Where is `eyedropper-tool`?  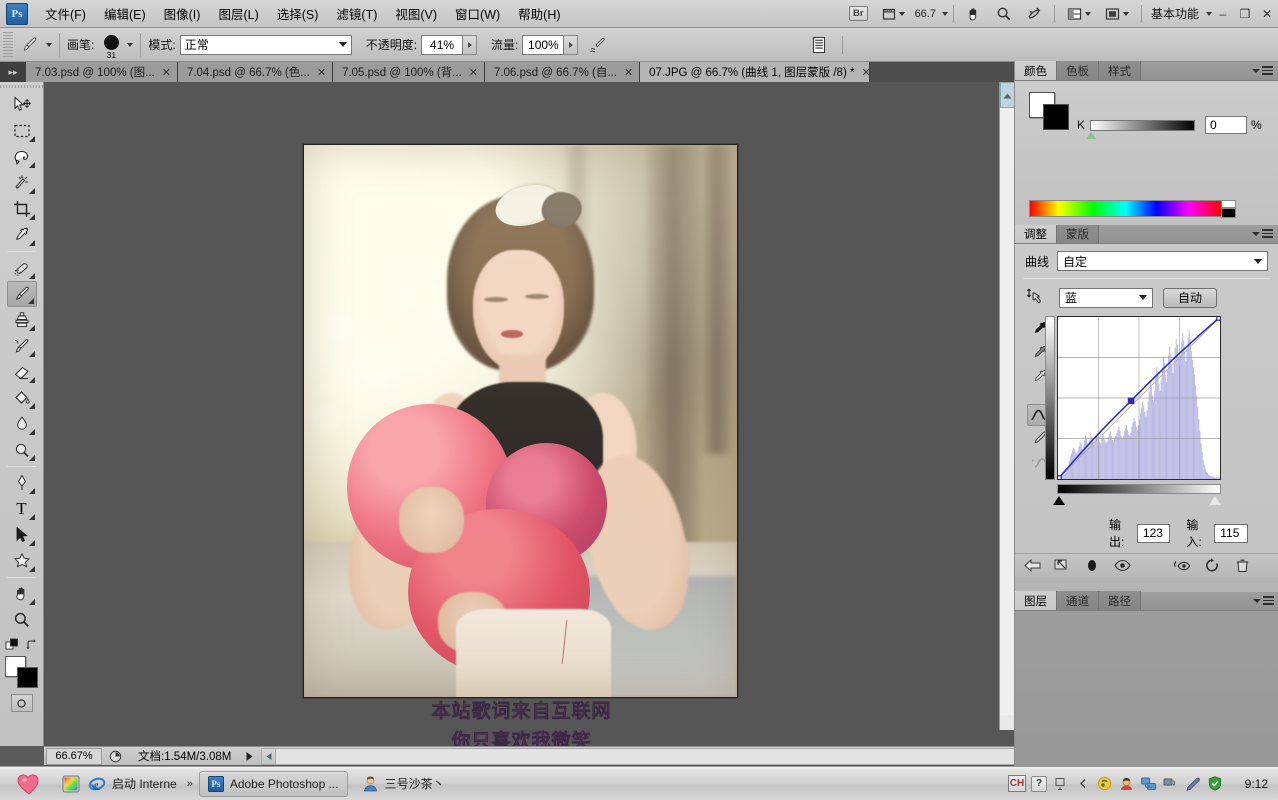
eyedropper-tool is located at coordinates (22, 235).